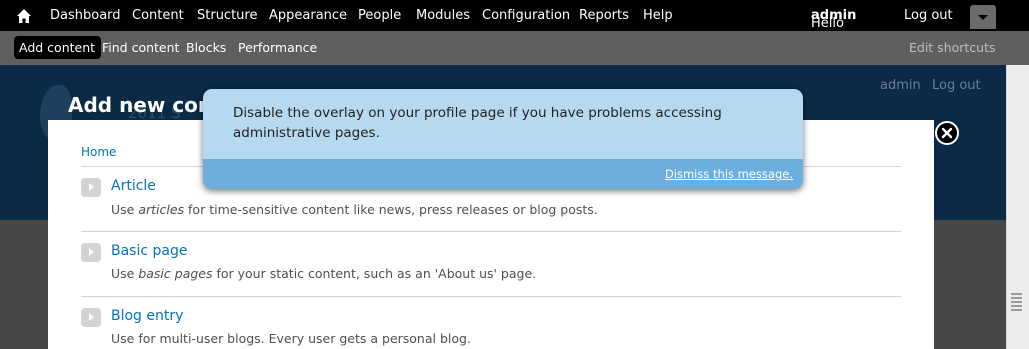 This screenshot has height=349, width=1029. Describe the element at coordinates (503, 174) in the screenshot. I see `message-footer: Dismiss this message.` at that location.